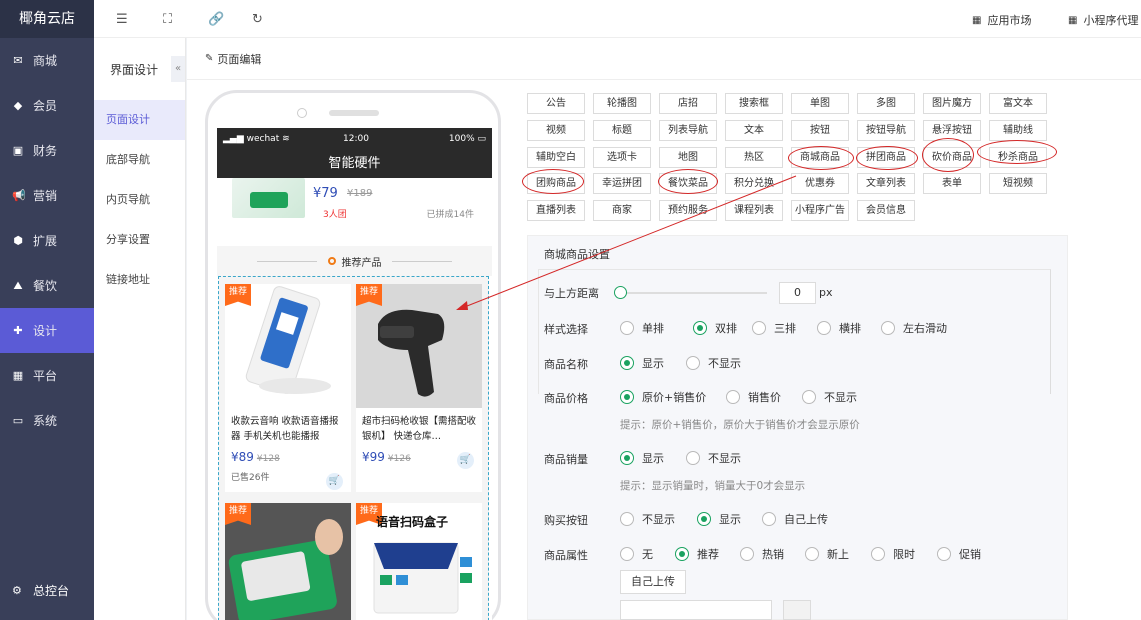 This screenshot has height=620, width=1141. What do you see at coordinates (642, 458) in the screenshot?
I see `sales-radio: 显示` at bounding box center [642, 458].